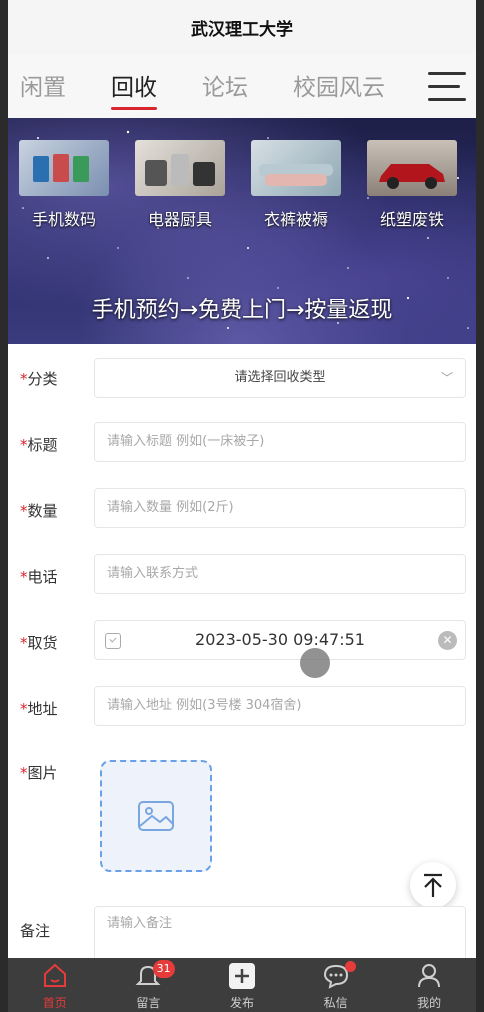  What do you see at coordinates (412, 168) in the screenshot?
I see `scrap-image` at bounding box center [412, 168].